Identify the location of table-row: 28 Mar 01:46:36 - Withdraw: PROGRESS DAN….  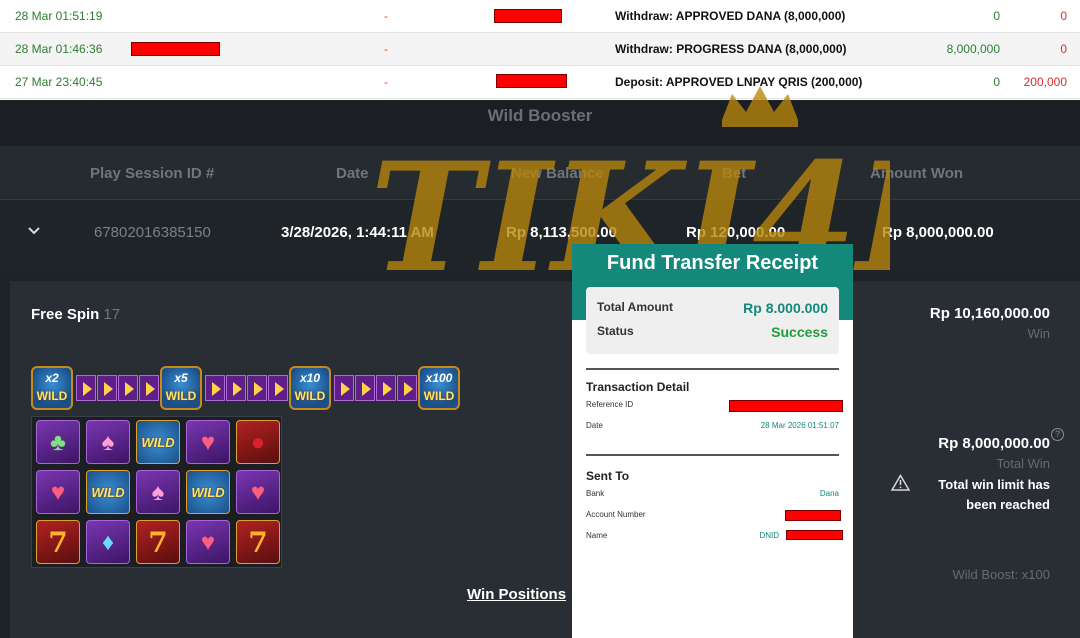
(540, 49).